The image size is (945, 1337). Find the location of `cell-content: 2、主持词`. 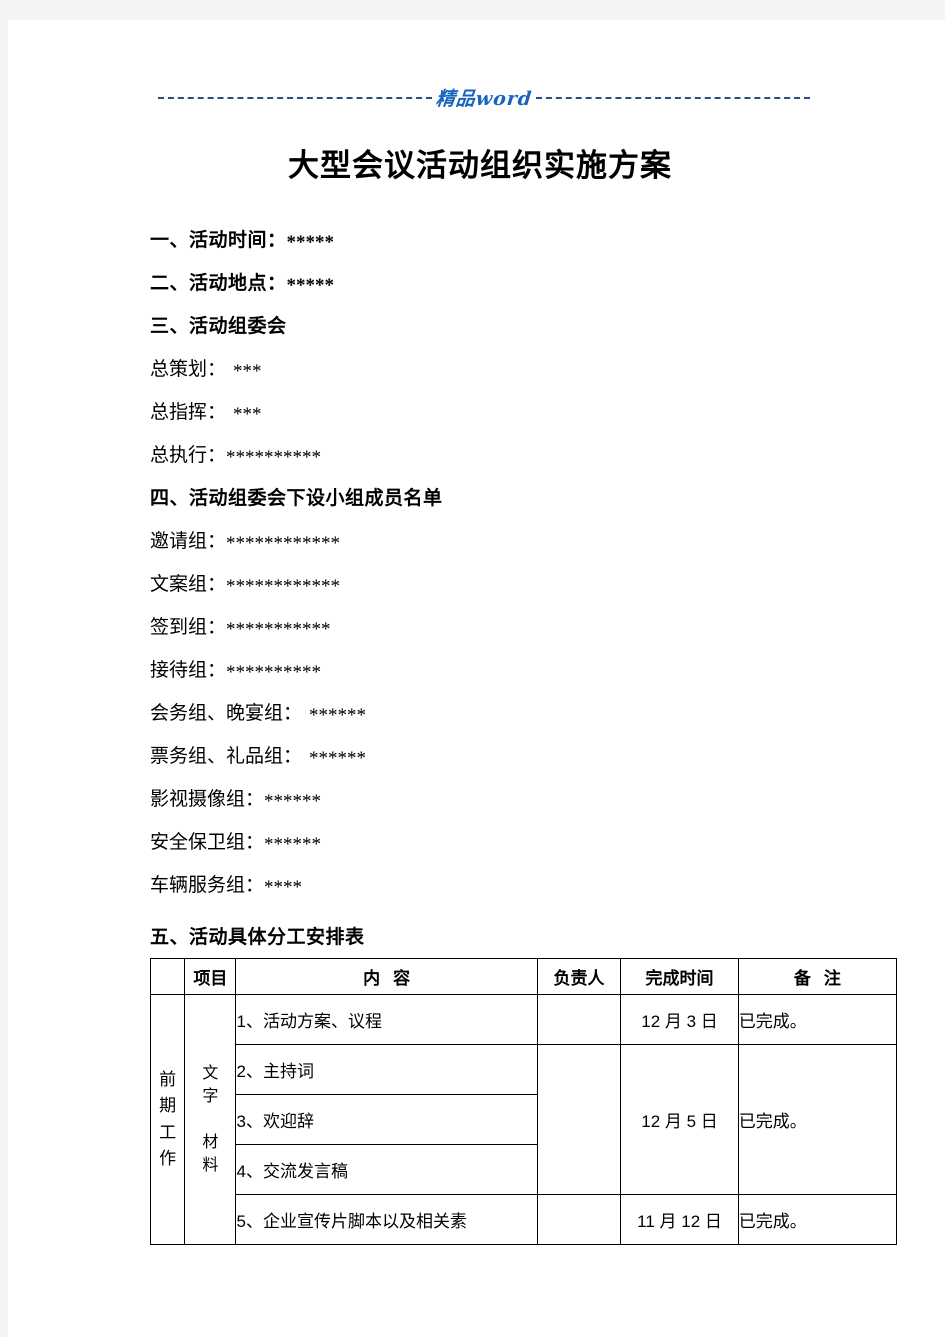

cell-content: 2、主持词 is located at coordinates (386, 1069).